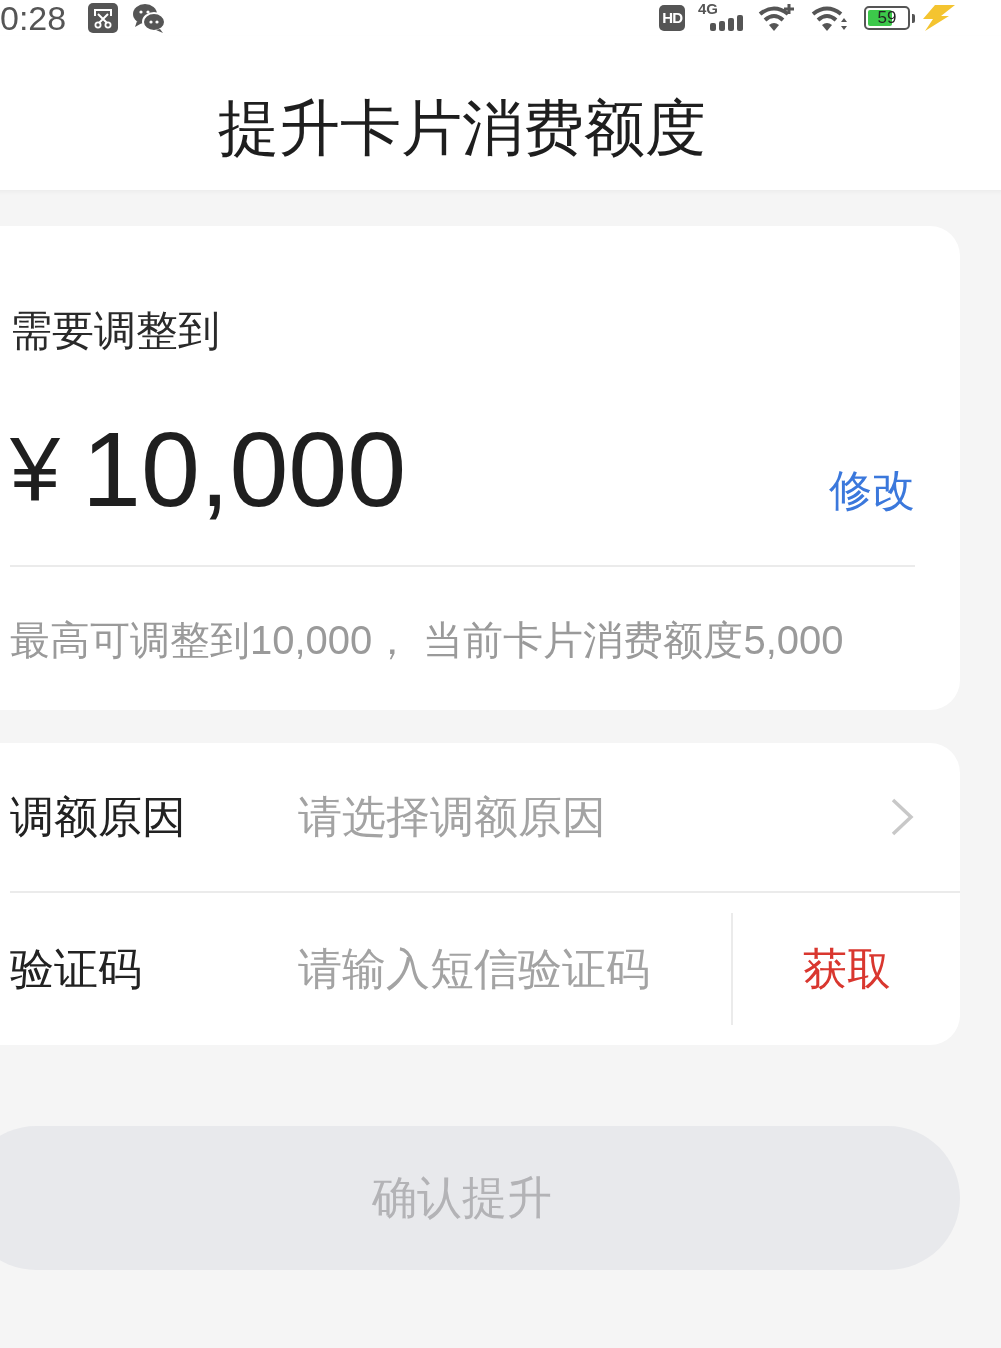  What do you see at coordinates (103, 18) in the screenshot?
I see `scissors-icon` at bounding box center [103, 18].